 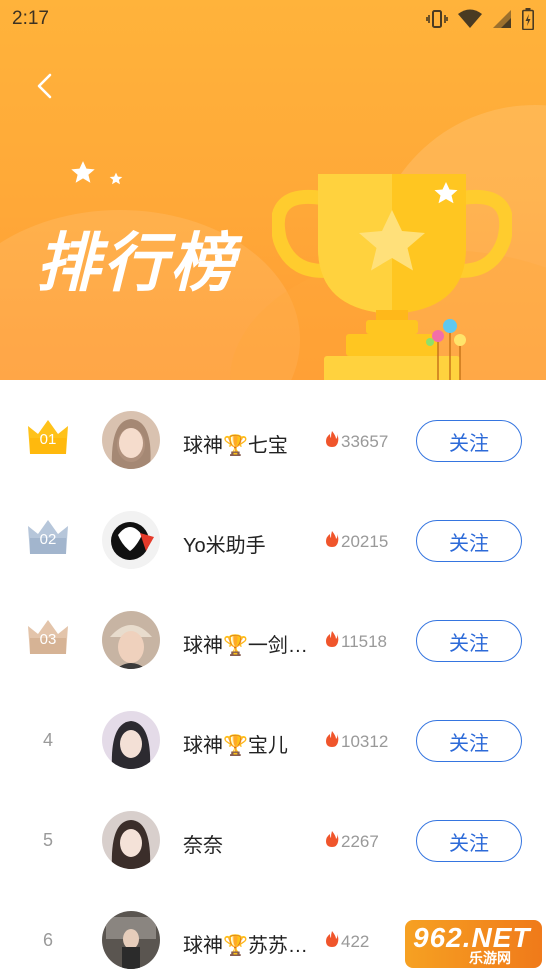 I want to click on heat-score: 20215, so click(x=356, y=541).